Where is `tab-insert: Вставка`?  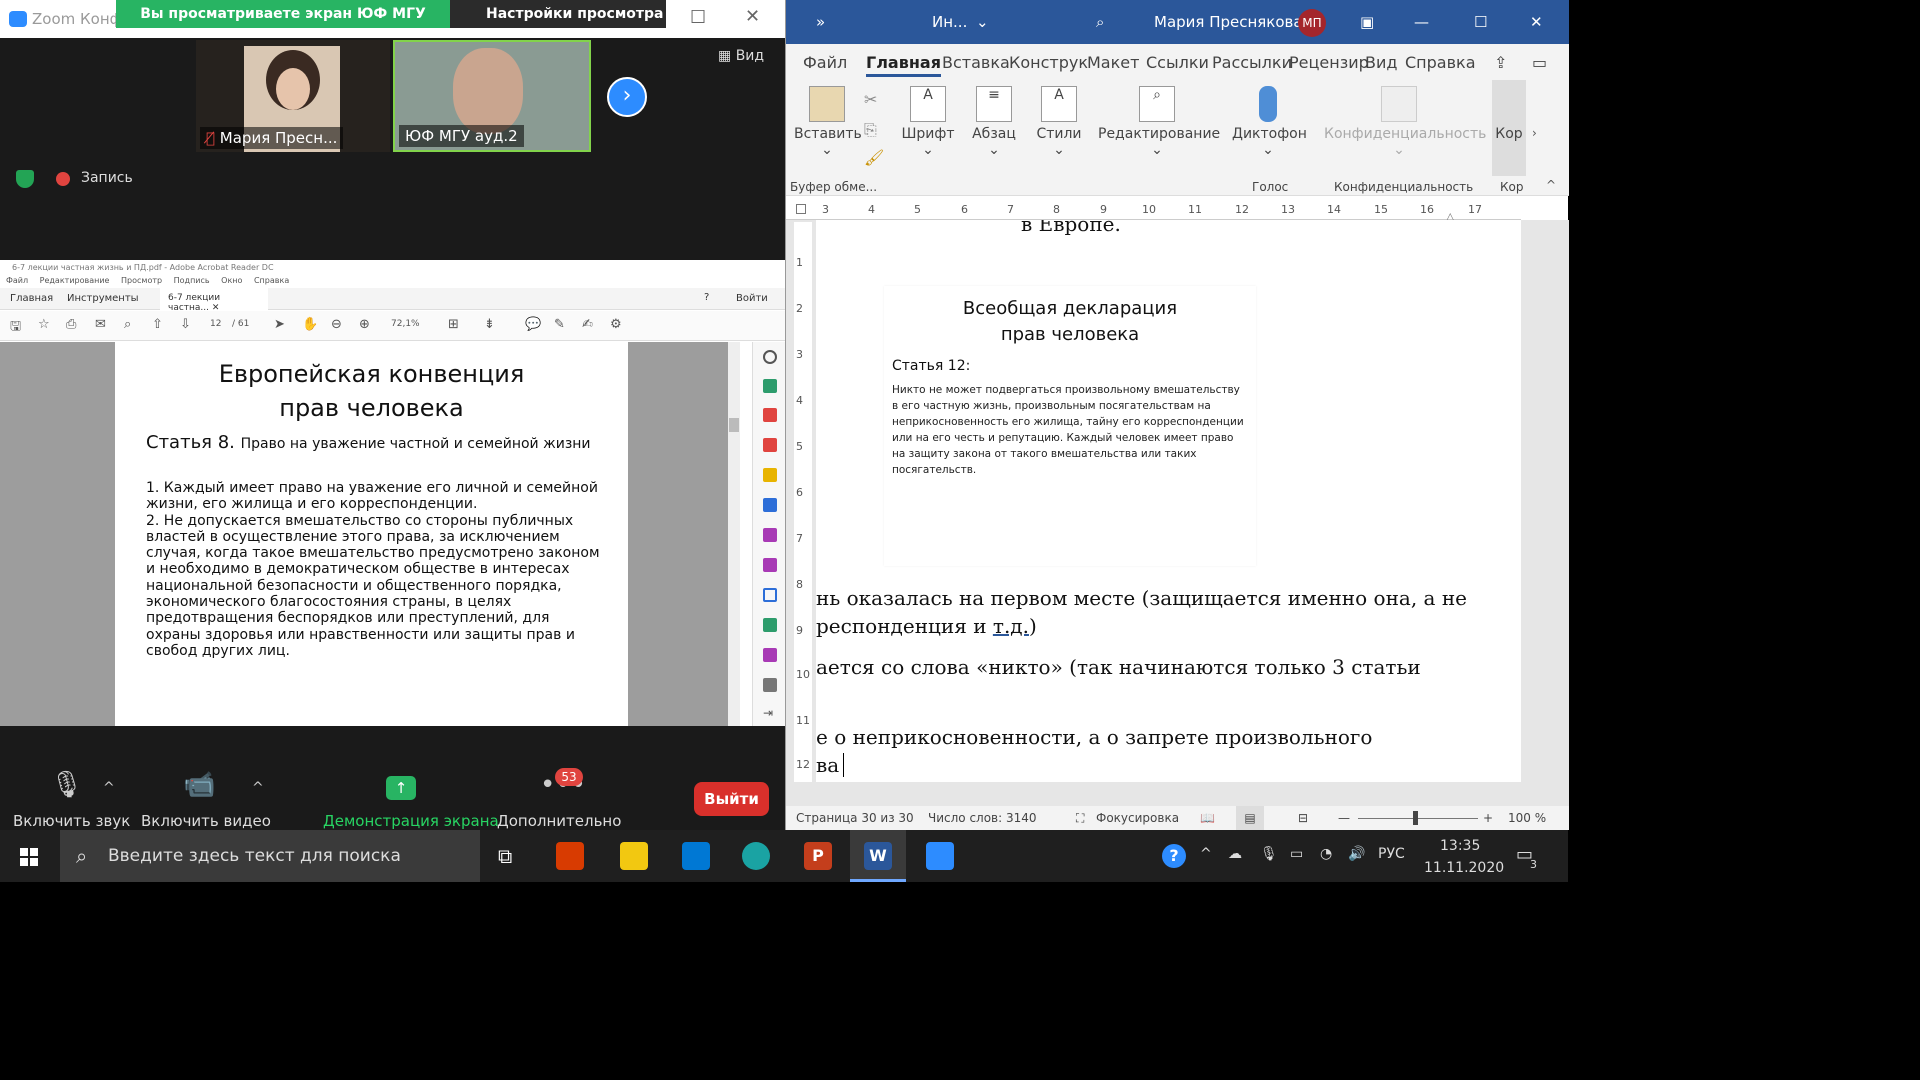
tab-insert: Вставка is located at coordinates (976, 62).